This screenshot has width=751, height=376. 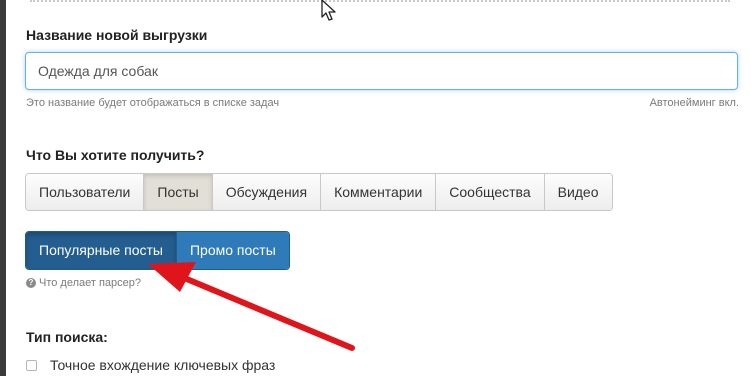 I want to click on parser-help-link: ? Что делает парсер?, so click(x=83, y=283).